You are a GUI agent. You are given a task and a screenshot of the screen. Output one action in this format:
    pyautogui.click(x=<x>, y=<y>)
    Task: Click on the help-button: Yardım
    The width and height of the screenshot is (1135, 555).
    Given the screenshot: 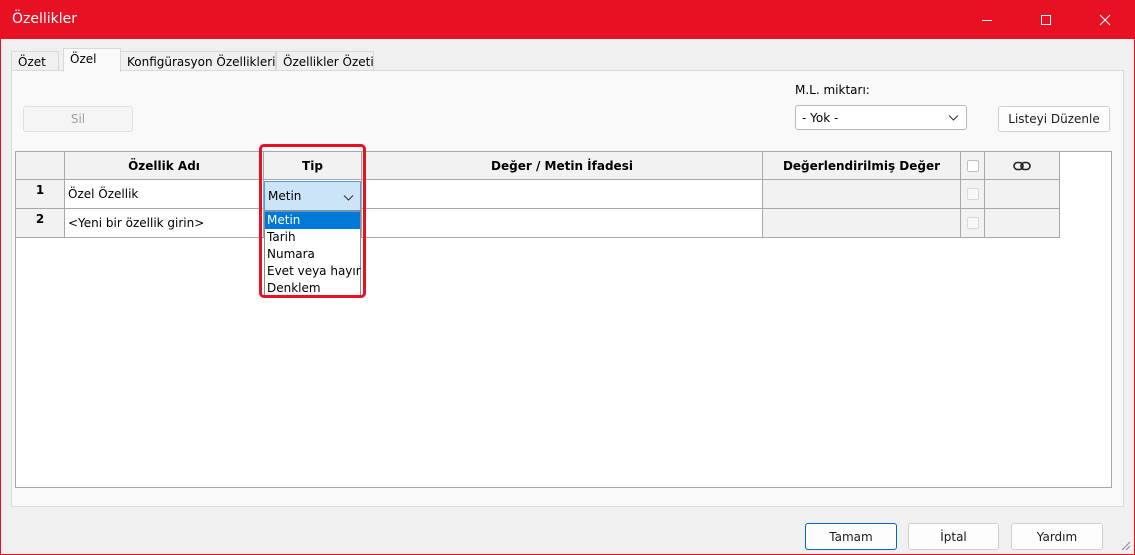 What is the action you would take?
    pyautogui.click(x=1057, y=536)
    